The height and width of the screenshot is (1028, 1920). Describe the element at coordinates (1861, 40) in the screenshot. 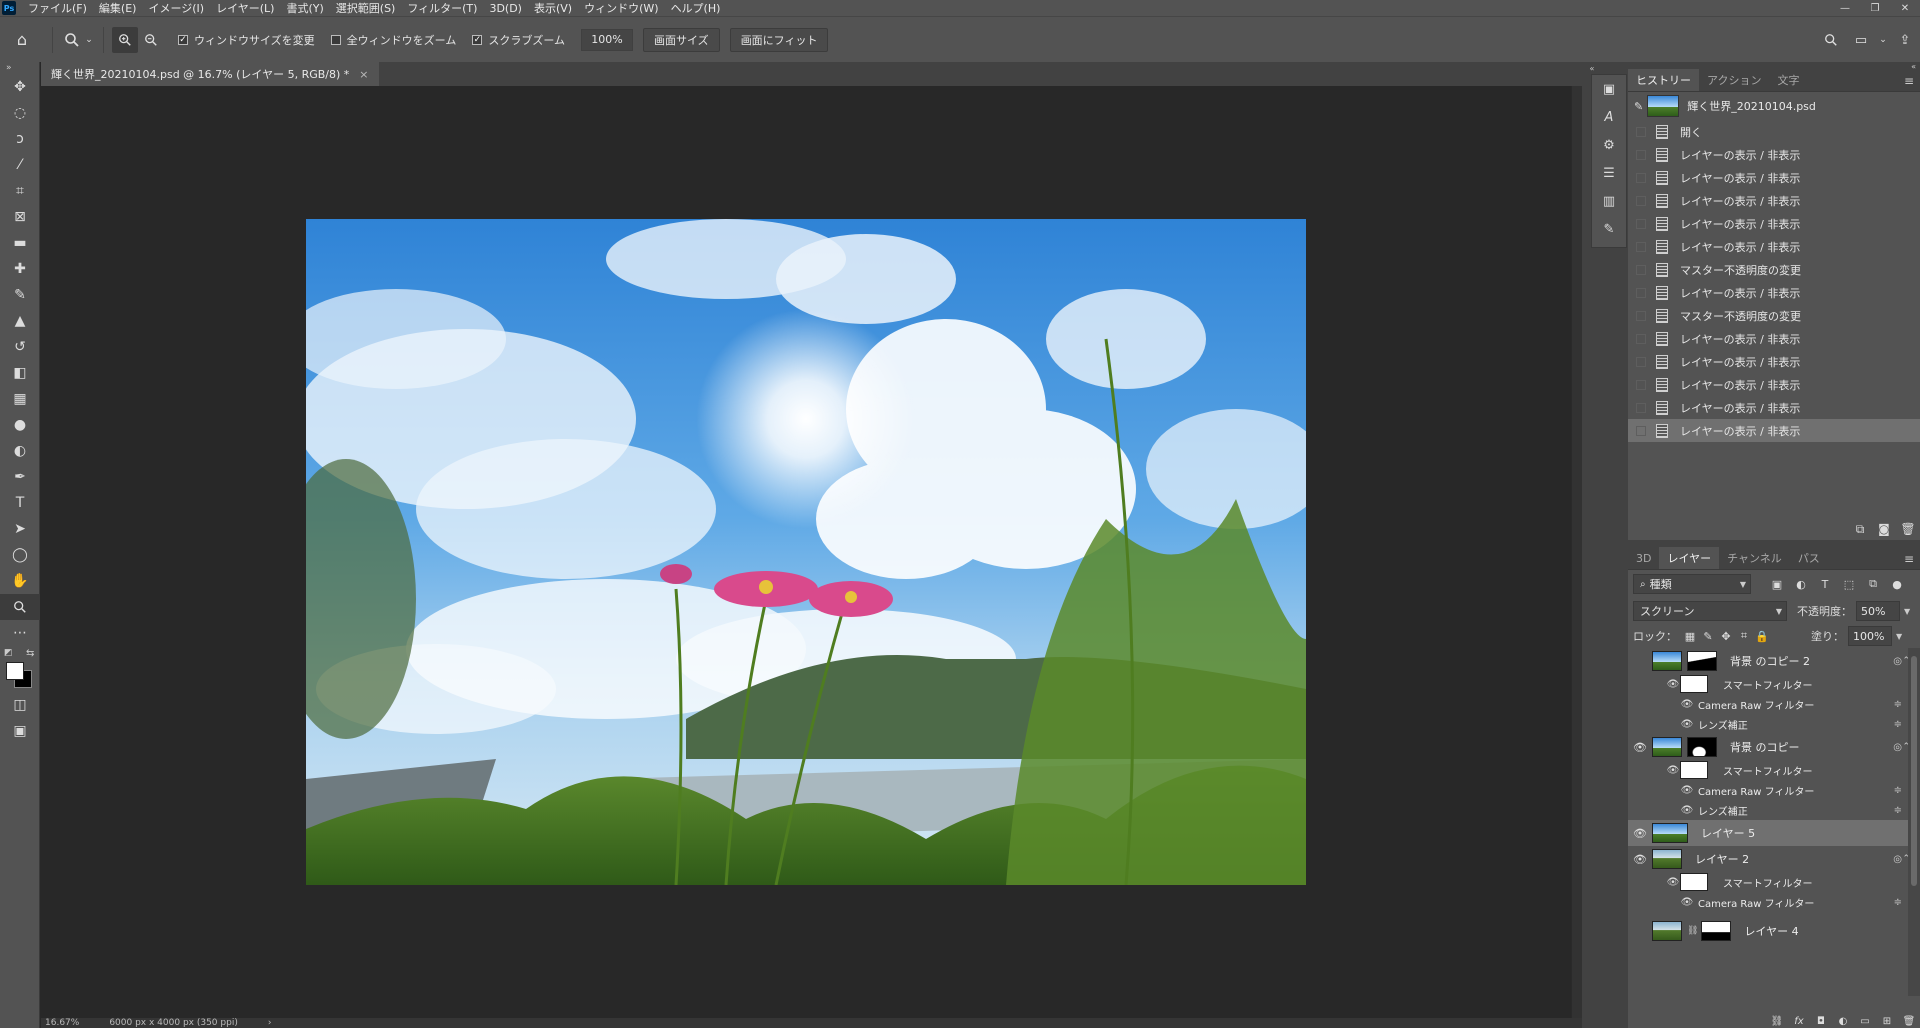

I see `workspace-icon: ▭` at that location.